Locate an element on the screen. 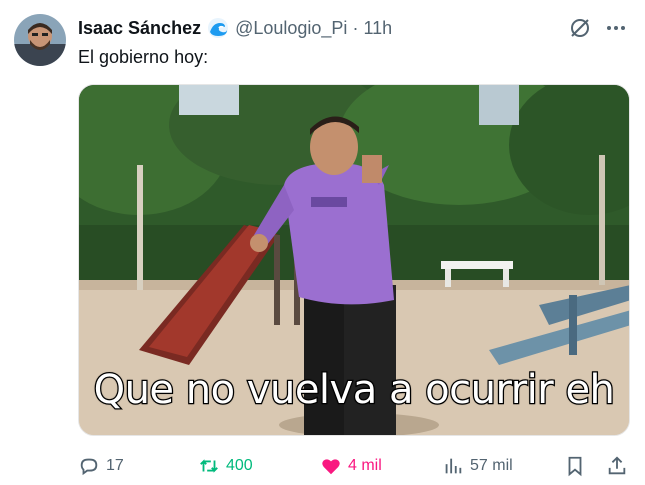 The height and width of the screenshot is (485, 645). share-button is located at coordinates (617, 466).